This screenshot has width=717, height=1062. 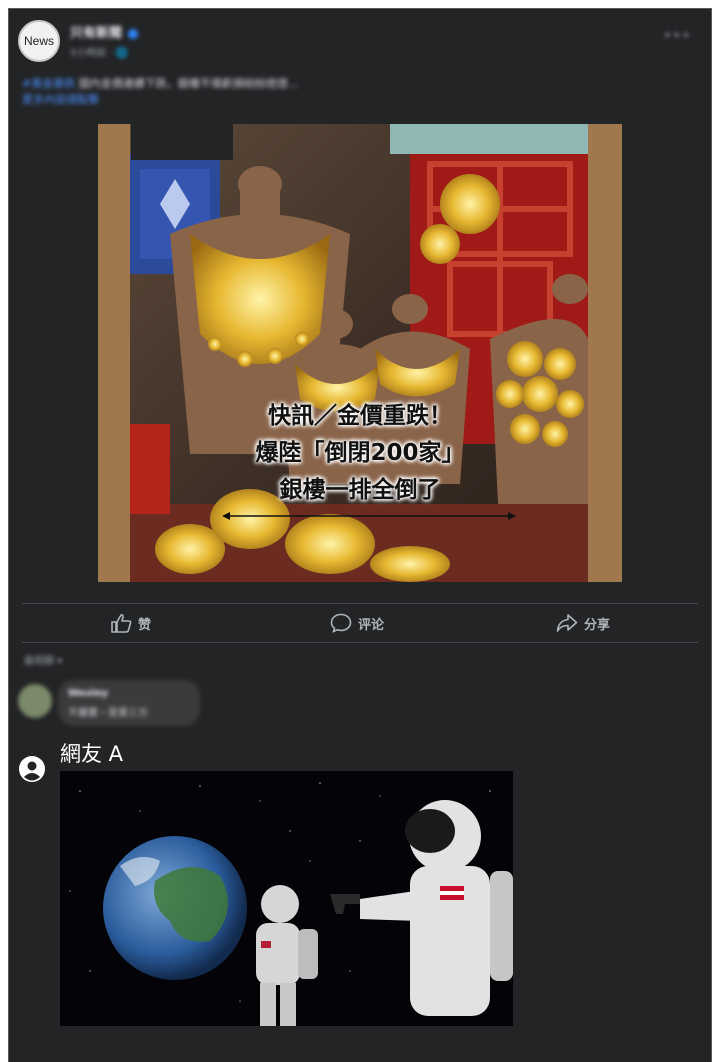 What do you see at coordinates (121, 623) in the screenshot?
I see `thumbs-up-icon` at bounding box center [121, 623].